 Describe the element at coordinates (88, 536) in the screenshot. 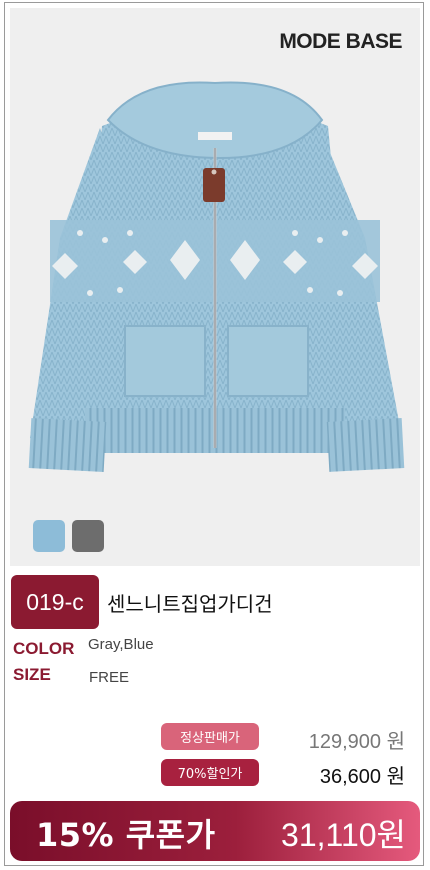

I see `swatch-gray` at that location.